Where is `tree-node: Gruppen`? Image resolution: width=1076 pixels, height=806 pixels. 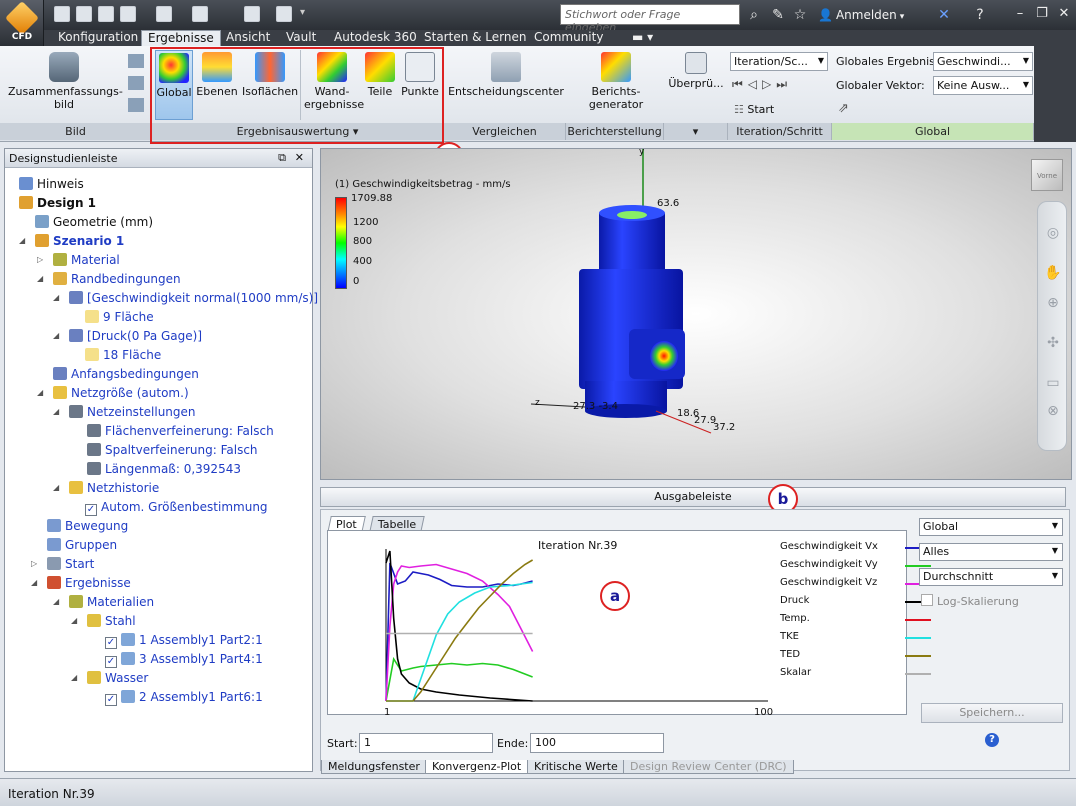 tree-node: Gruppen is located at coordinates (82, 545).